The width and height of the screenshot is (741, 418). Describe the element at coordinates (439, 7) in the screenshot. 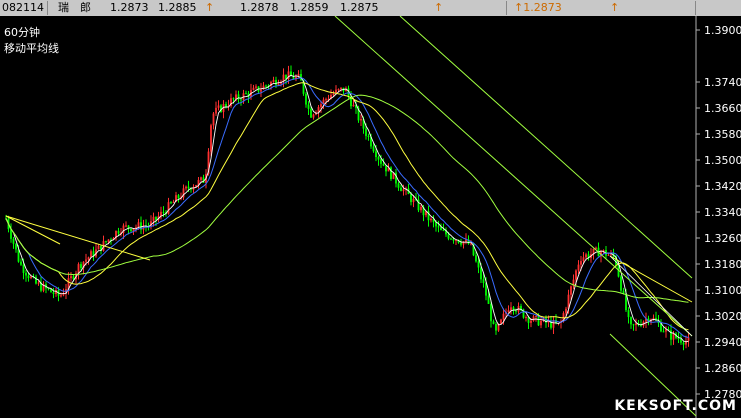

I see `up-arrow-icon-2: ↑` at that location.